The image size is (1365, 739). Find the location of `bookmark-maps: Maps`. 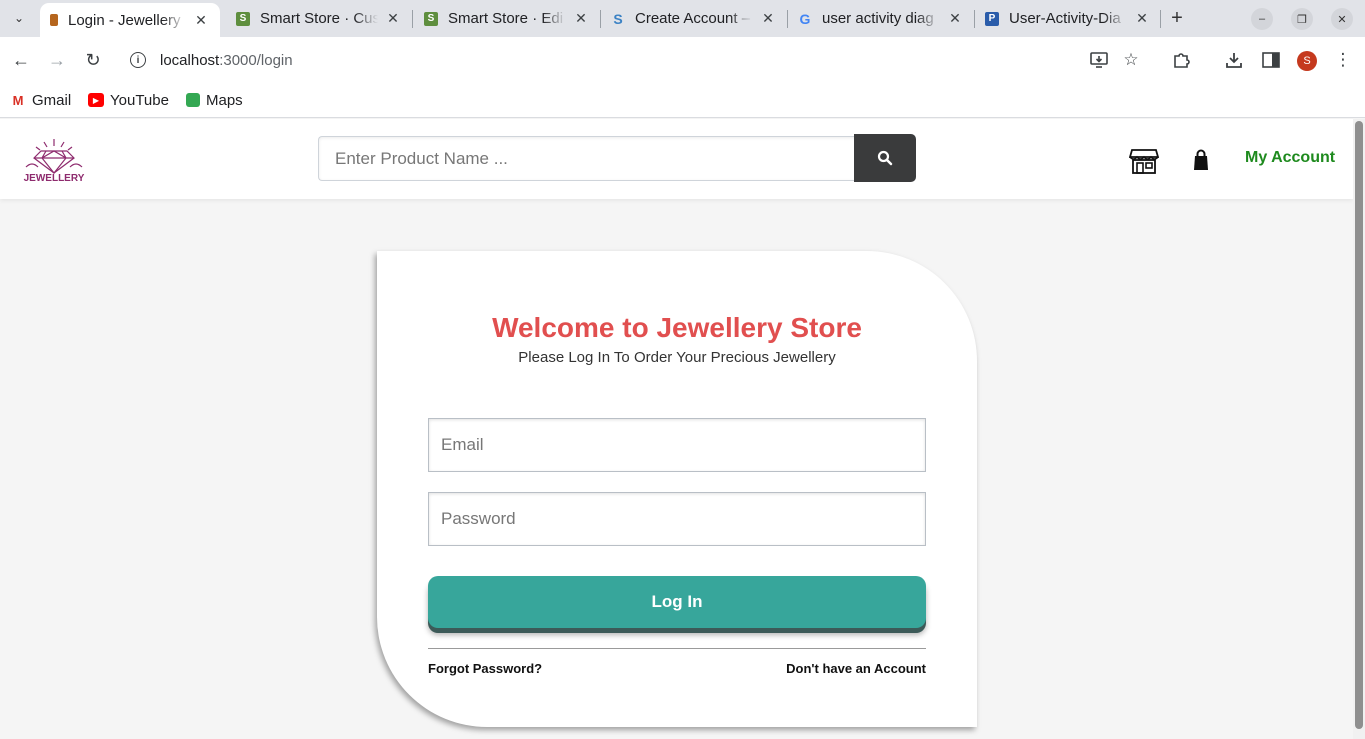

bookmark-maps: Maps is located at coordinates (214, 100).